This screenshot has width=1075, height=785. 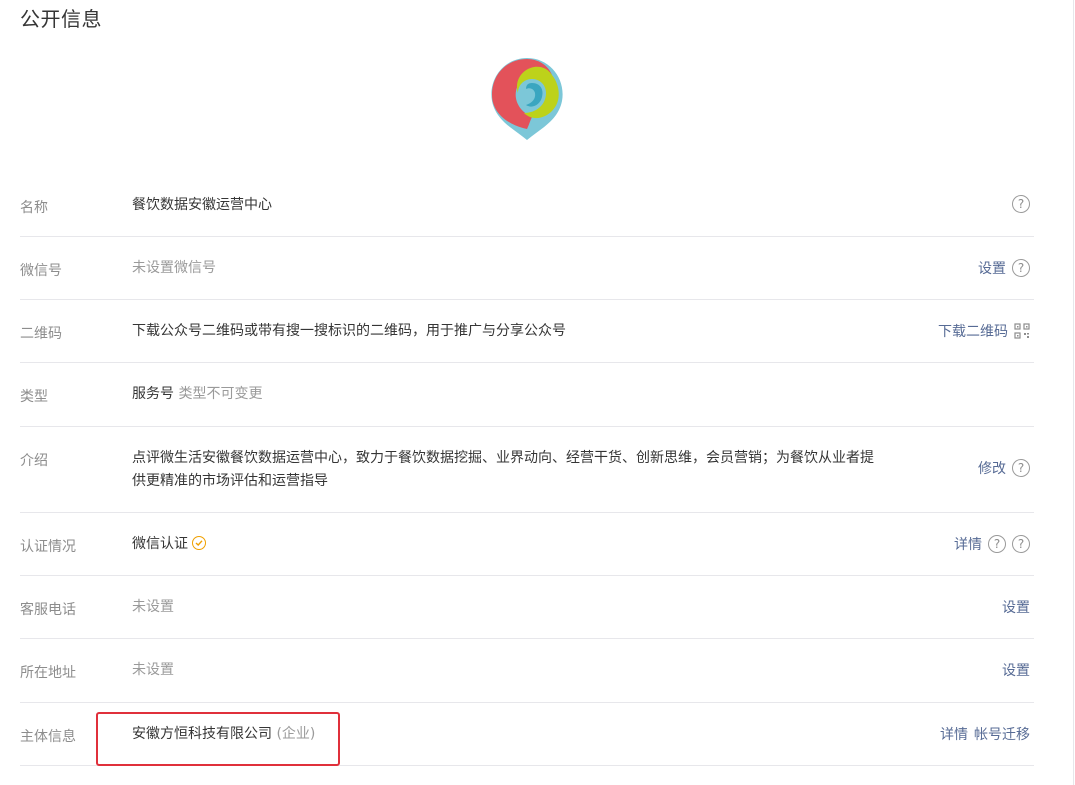 I want to click on qrcode-value: 下载公众号二维码或带有搜一搜标识的二维码，用于推广与分享公众号, so click(x=349, y=331).